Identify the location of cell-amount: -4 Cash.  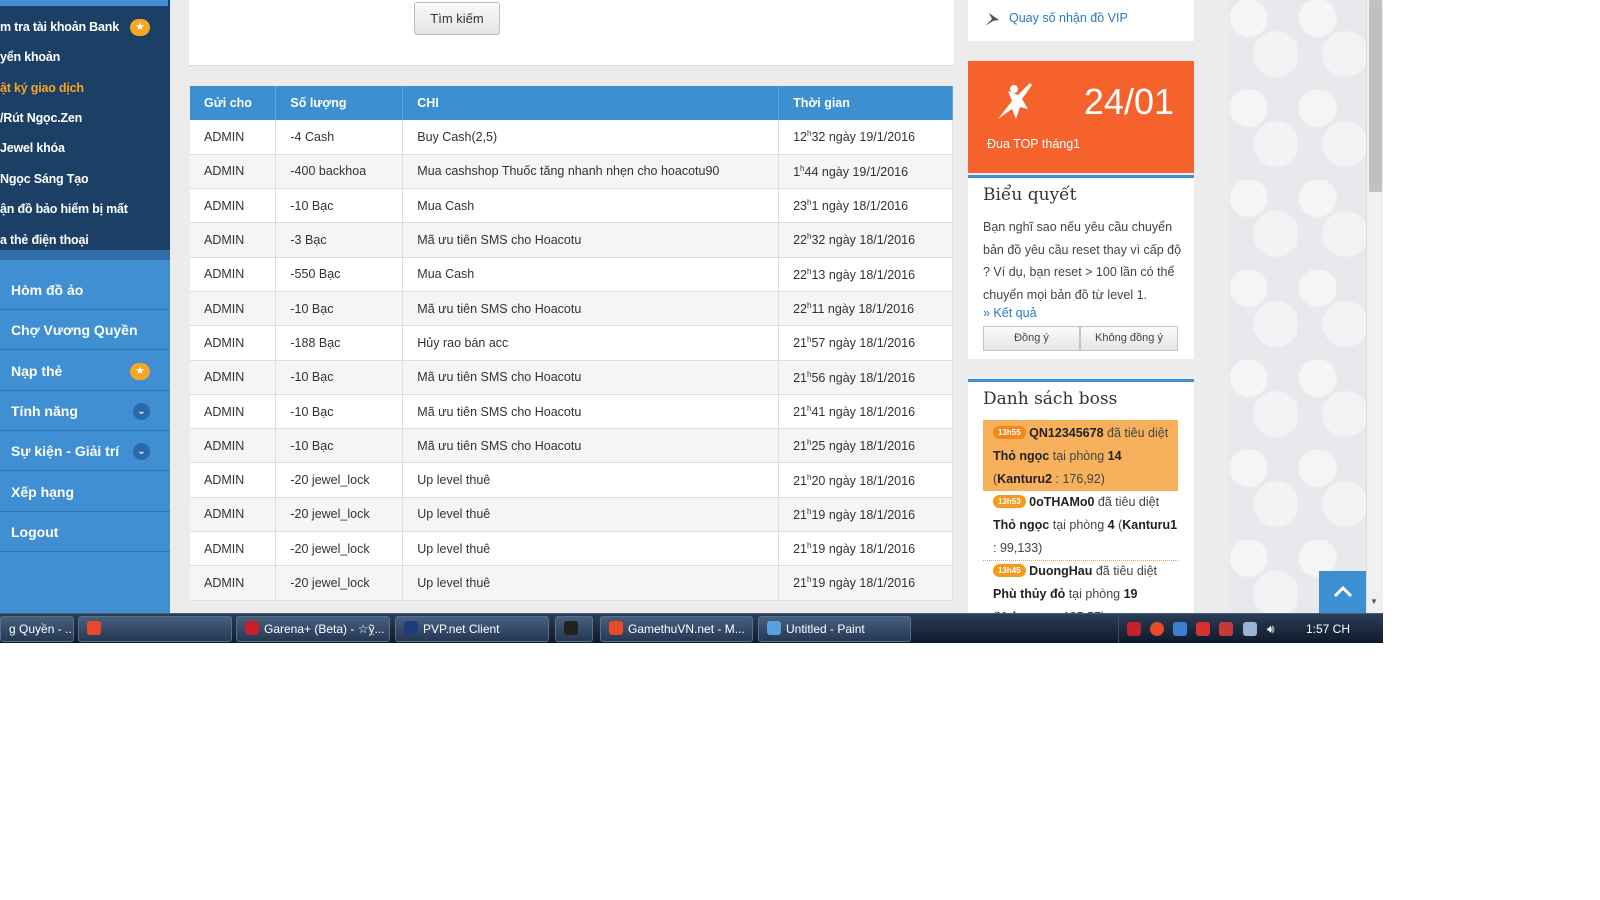
(339, 137).